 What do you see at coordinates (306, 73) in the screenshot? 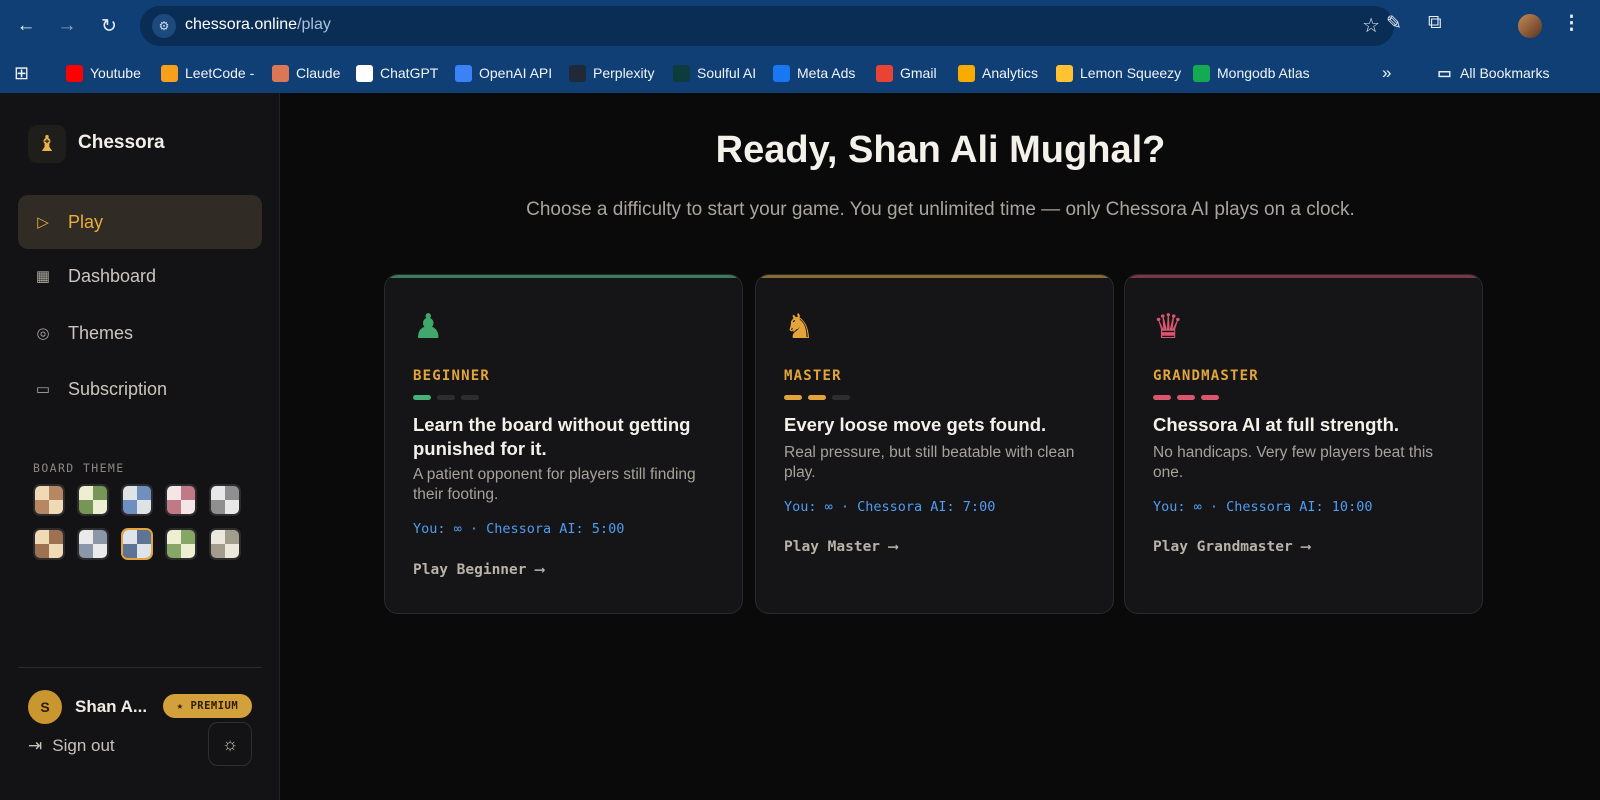
I see `bookmark-2: Claude` at bounding box center [306, 73].